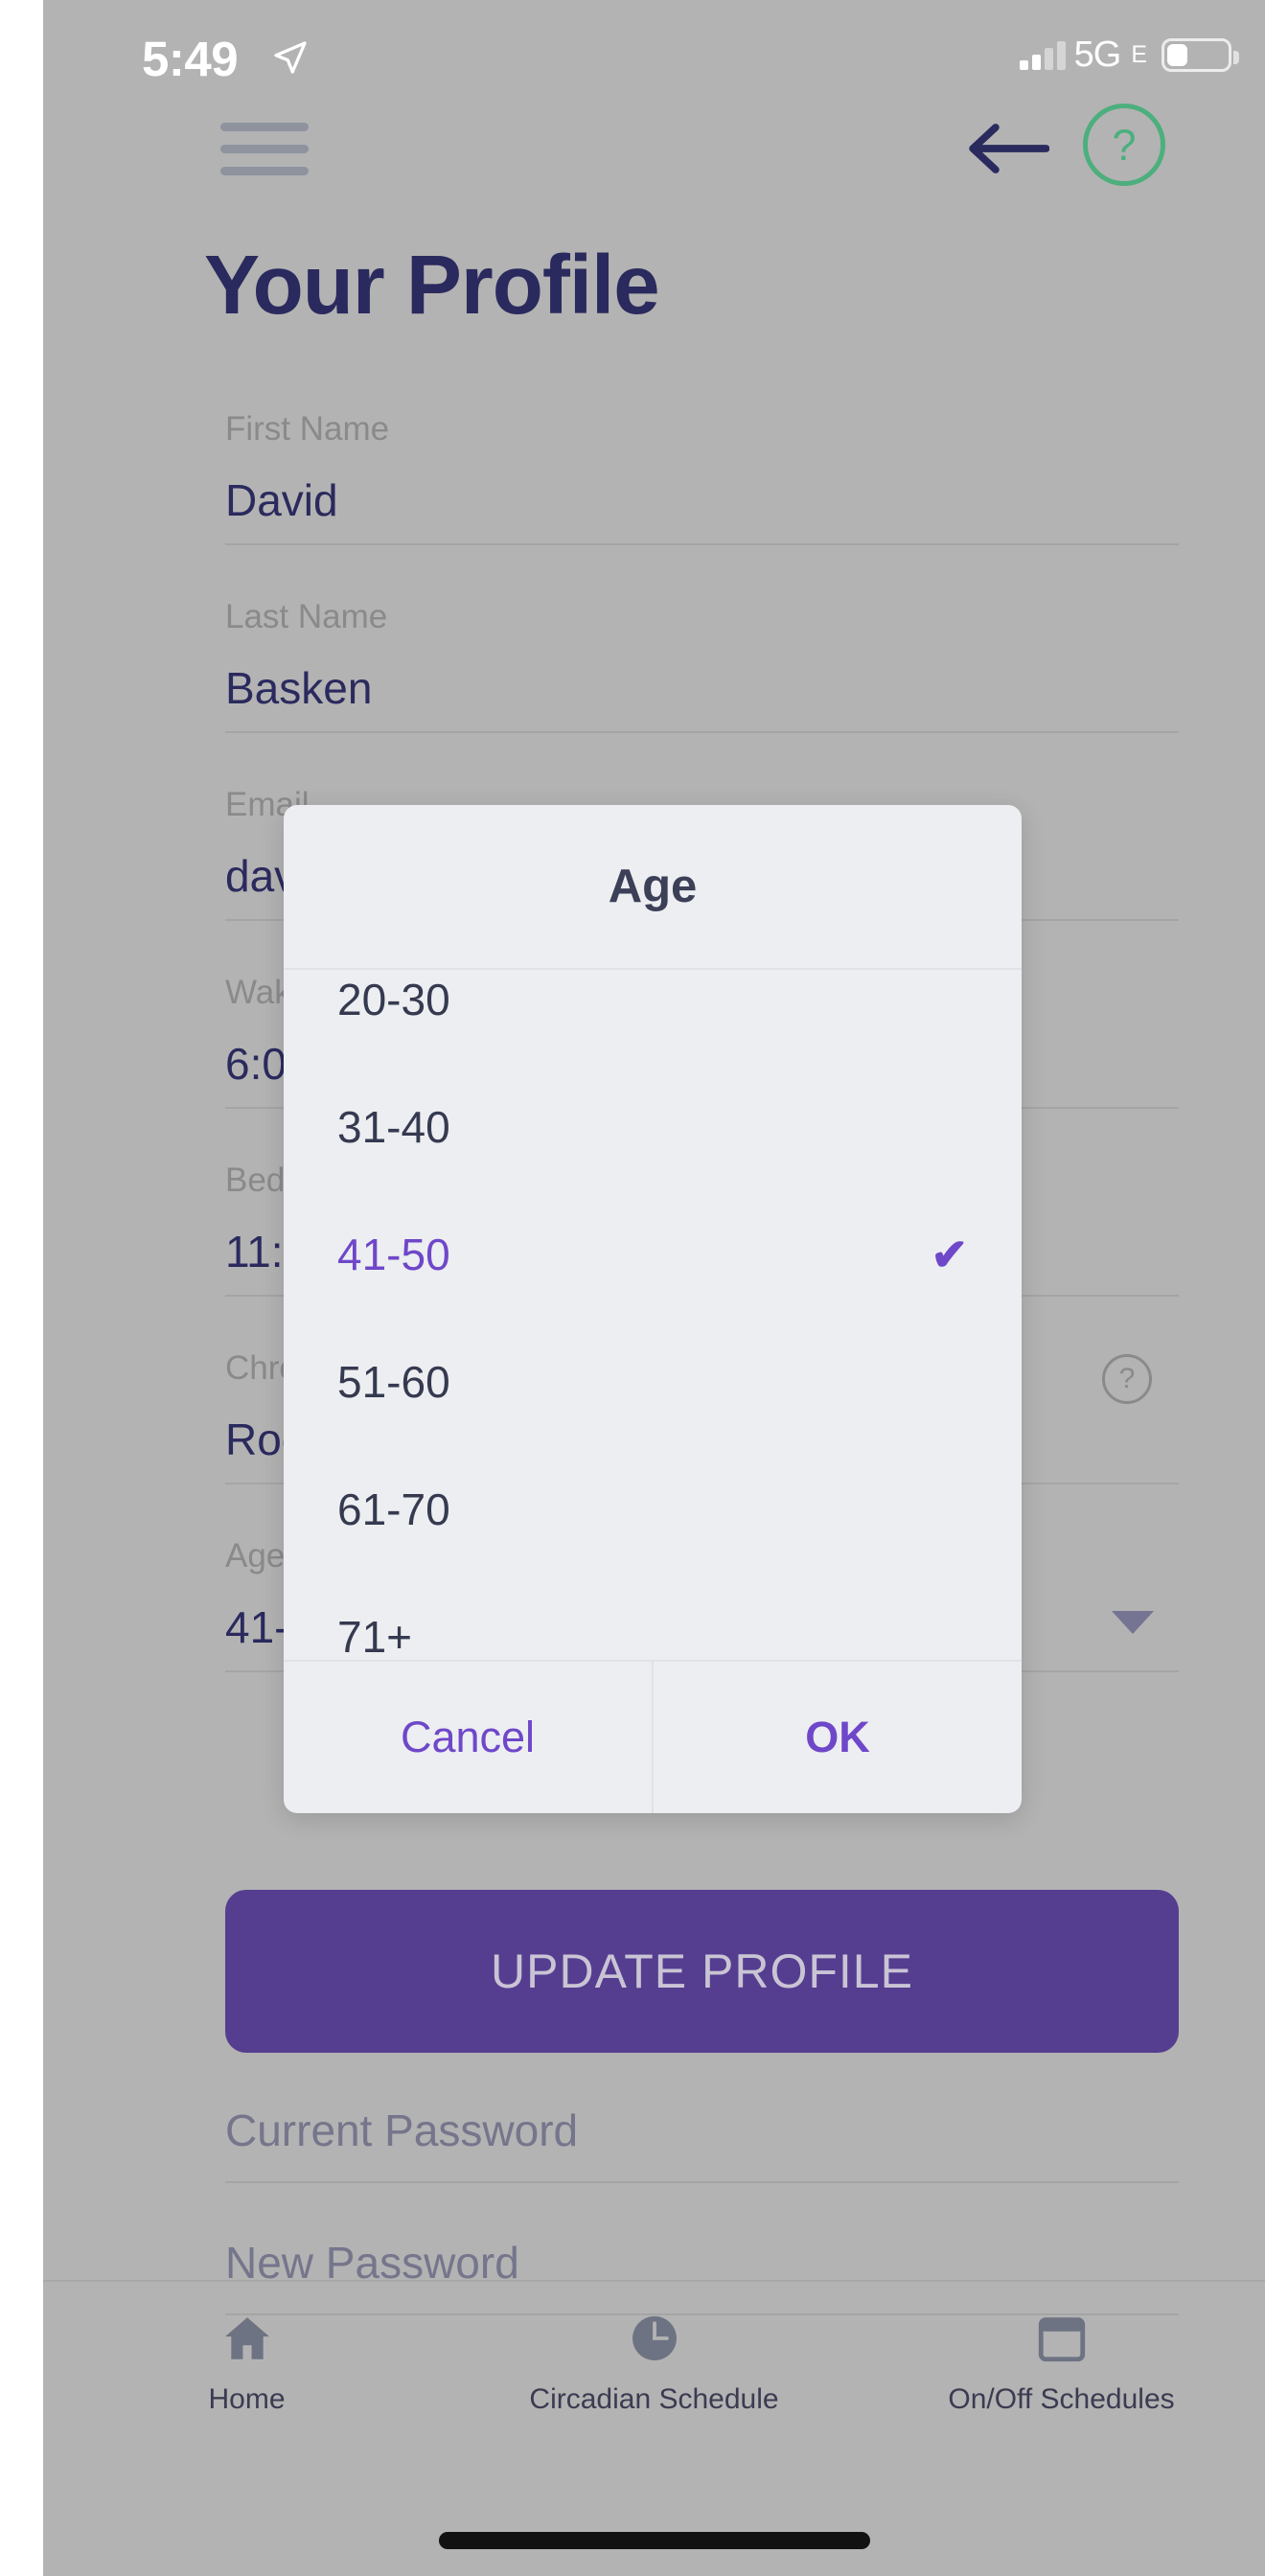 The image size is (1288, 2576). I want to click on calendar-icon, so click(1062, 2338).